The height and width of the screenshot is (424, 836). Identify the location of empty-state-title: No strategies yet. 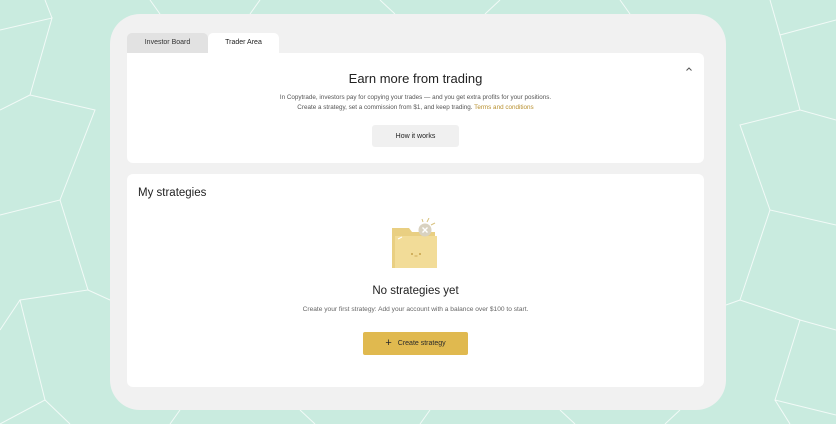
(415, 291).